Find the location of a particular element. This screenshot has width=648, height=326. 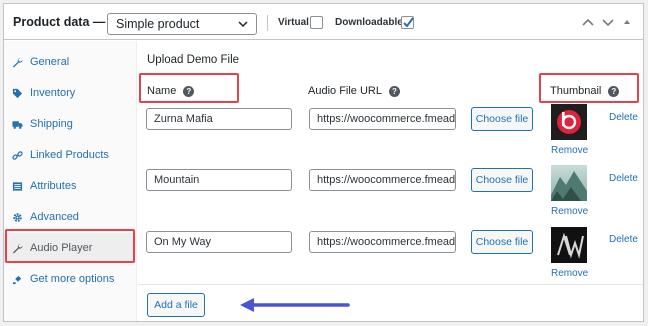

move-up-icon is located at coordinates (588, 22).